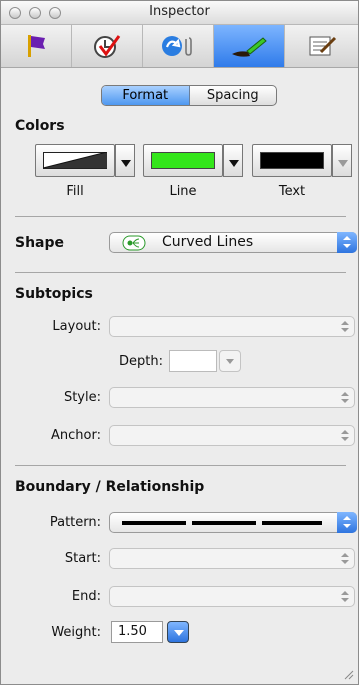 The image size is (359, 685). Describe the element at coordinates (178, 632) in the screenshot. I see `weight-dropdown` at that location.